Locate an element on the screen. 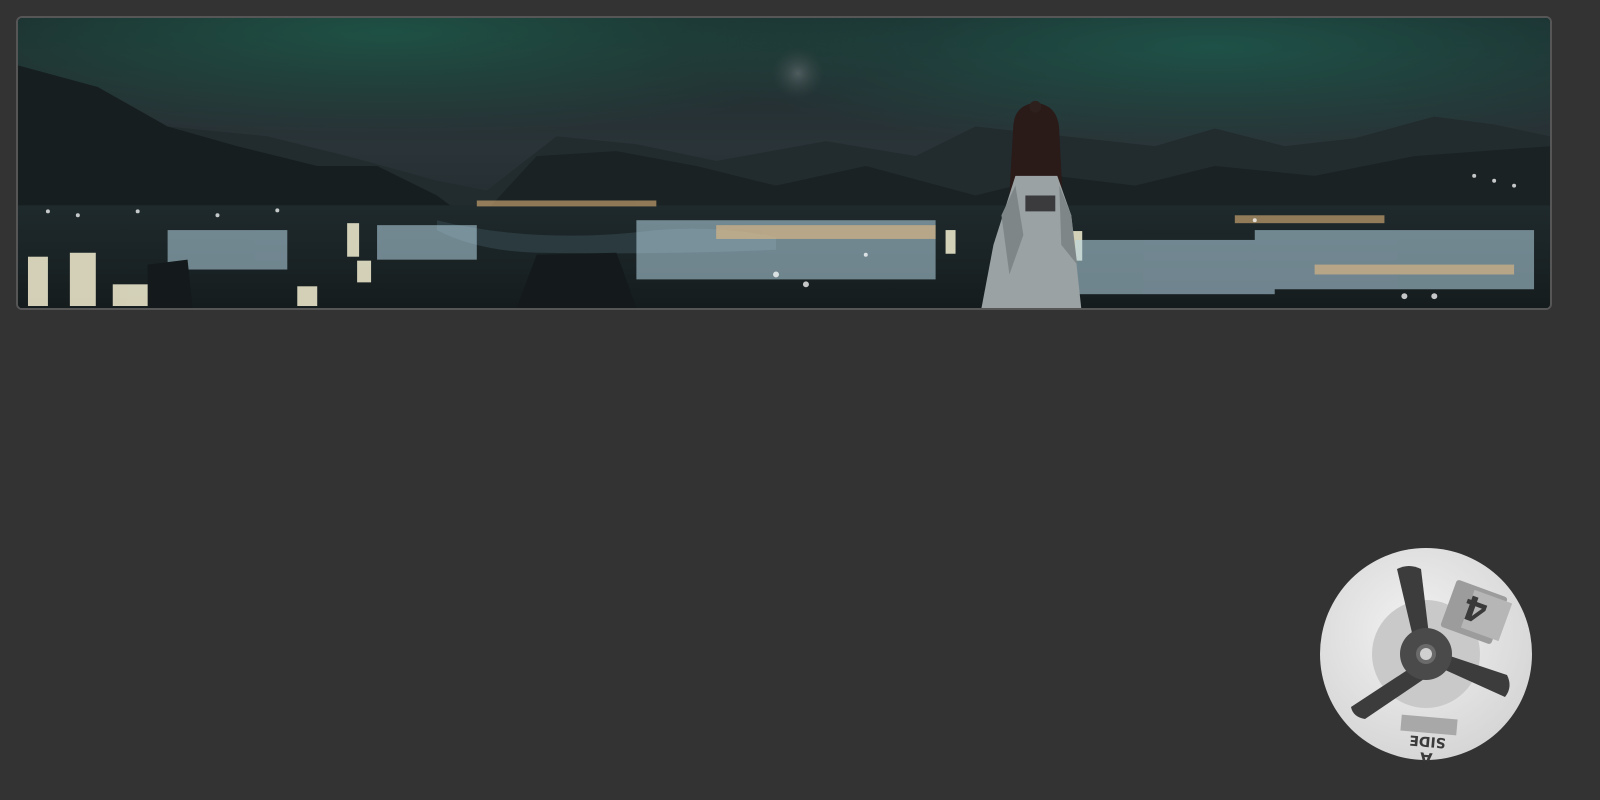 This screenshot has height=800, width=1600. side-word: SIDE is located at coordinates (1428, 740).